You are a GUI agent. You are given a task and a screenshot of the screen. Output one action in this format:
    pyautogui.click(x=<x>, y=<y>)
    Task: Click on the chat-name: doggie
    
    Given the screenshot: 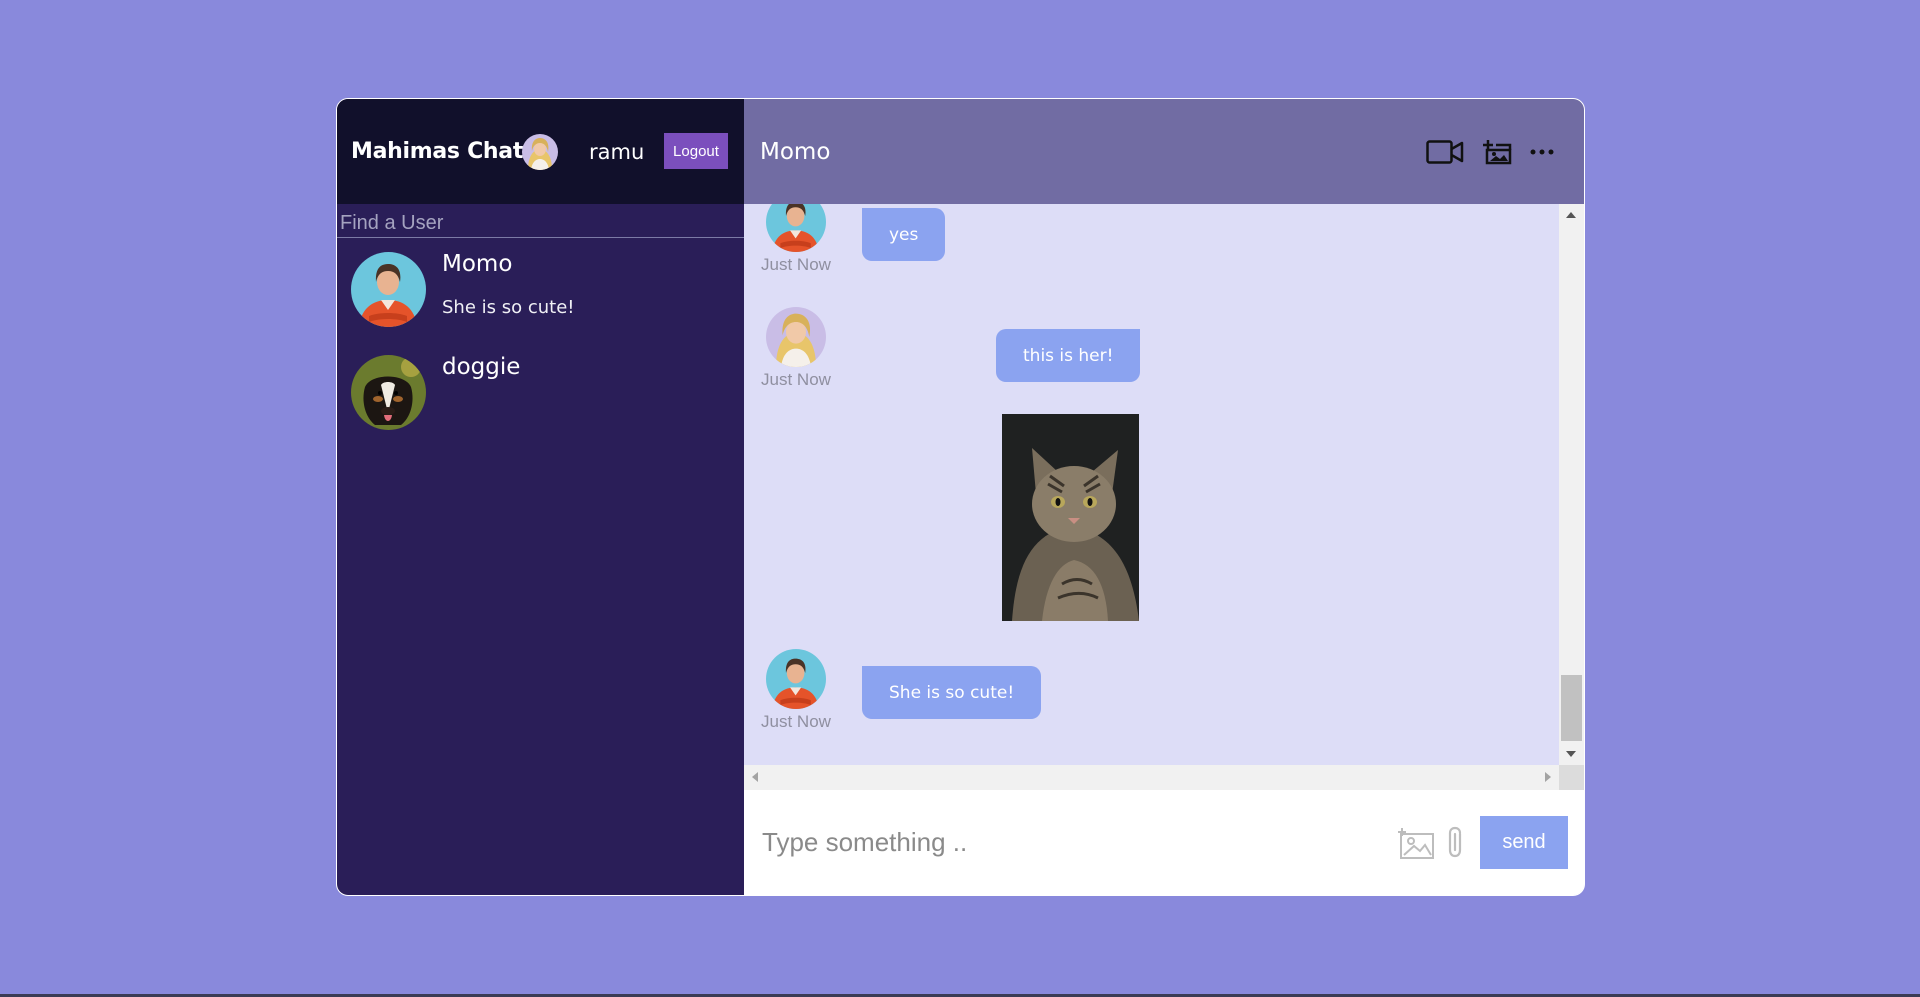 What is the action you would take?
    pyautogui.click(x=481, y=367)
    